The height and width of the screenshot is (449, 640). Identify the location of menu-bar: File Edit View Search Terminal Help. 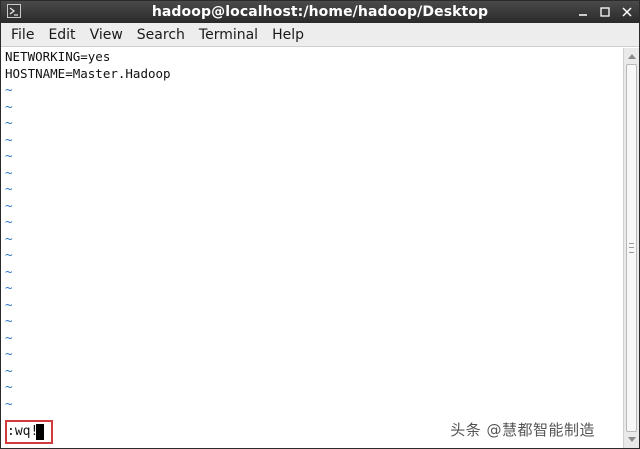
(320, 35).